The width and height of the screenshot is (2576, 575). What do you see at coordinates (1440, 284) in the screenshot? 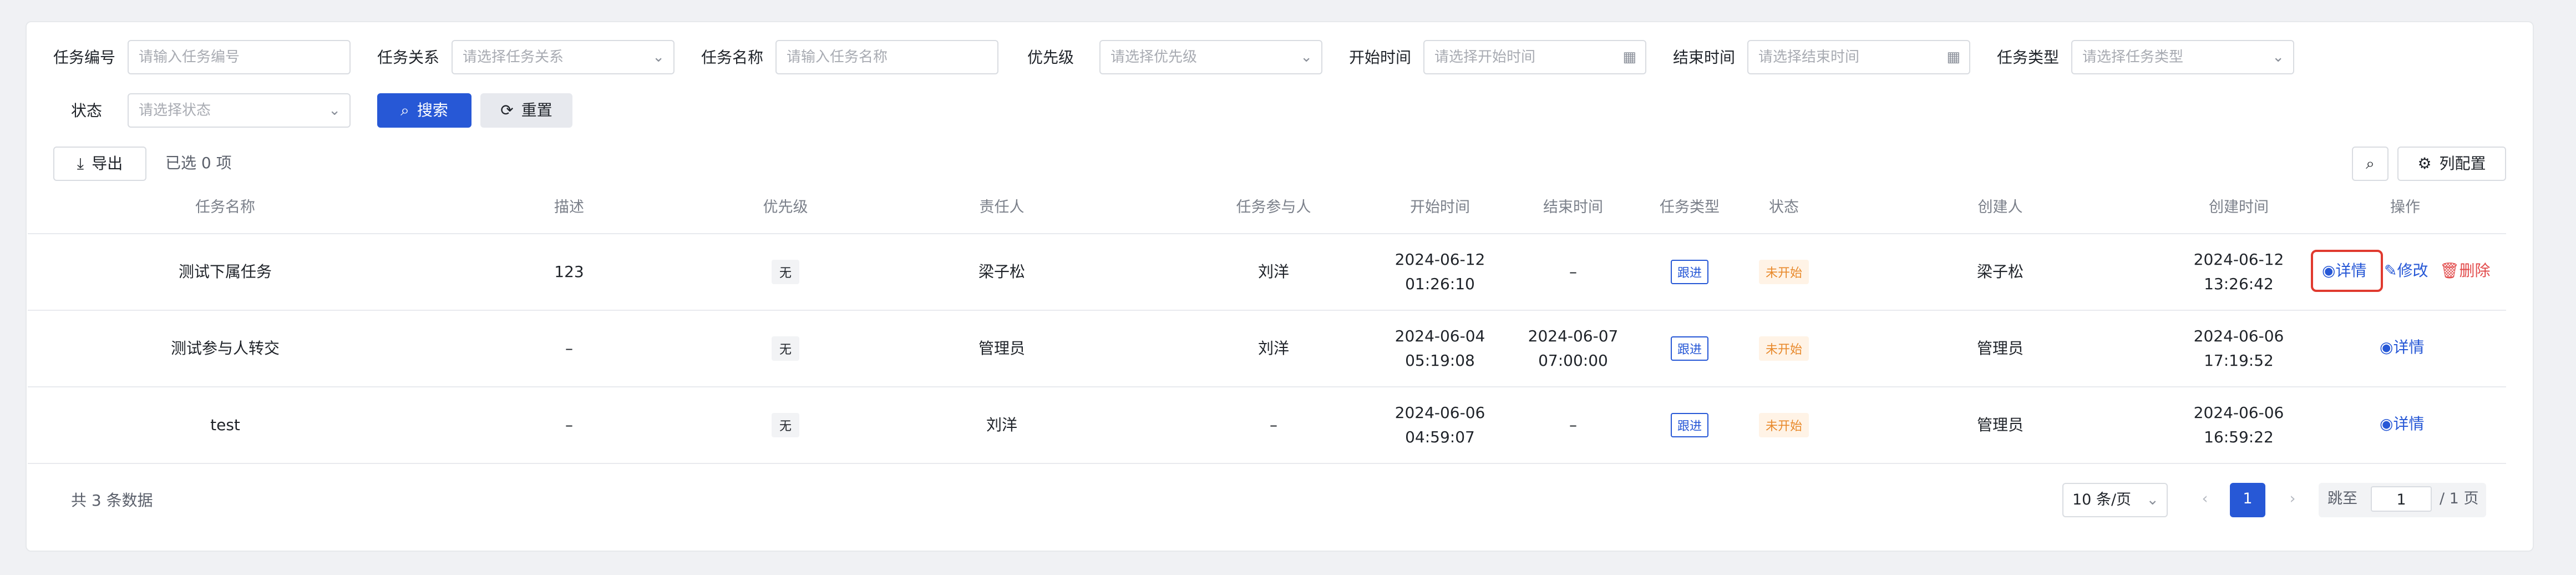
I see `cell-start-clock: 01:26:10` at bounding box center [1440, 284].